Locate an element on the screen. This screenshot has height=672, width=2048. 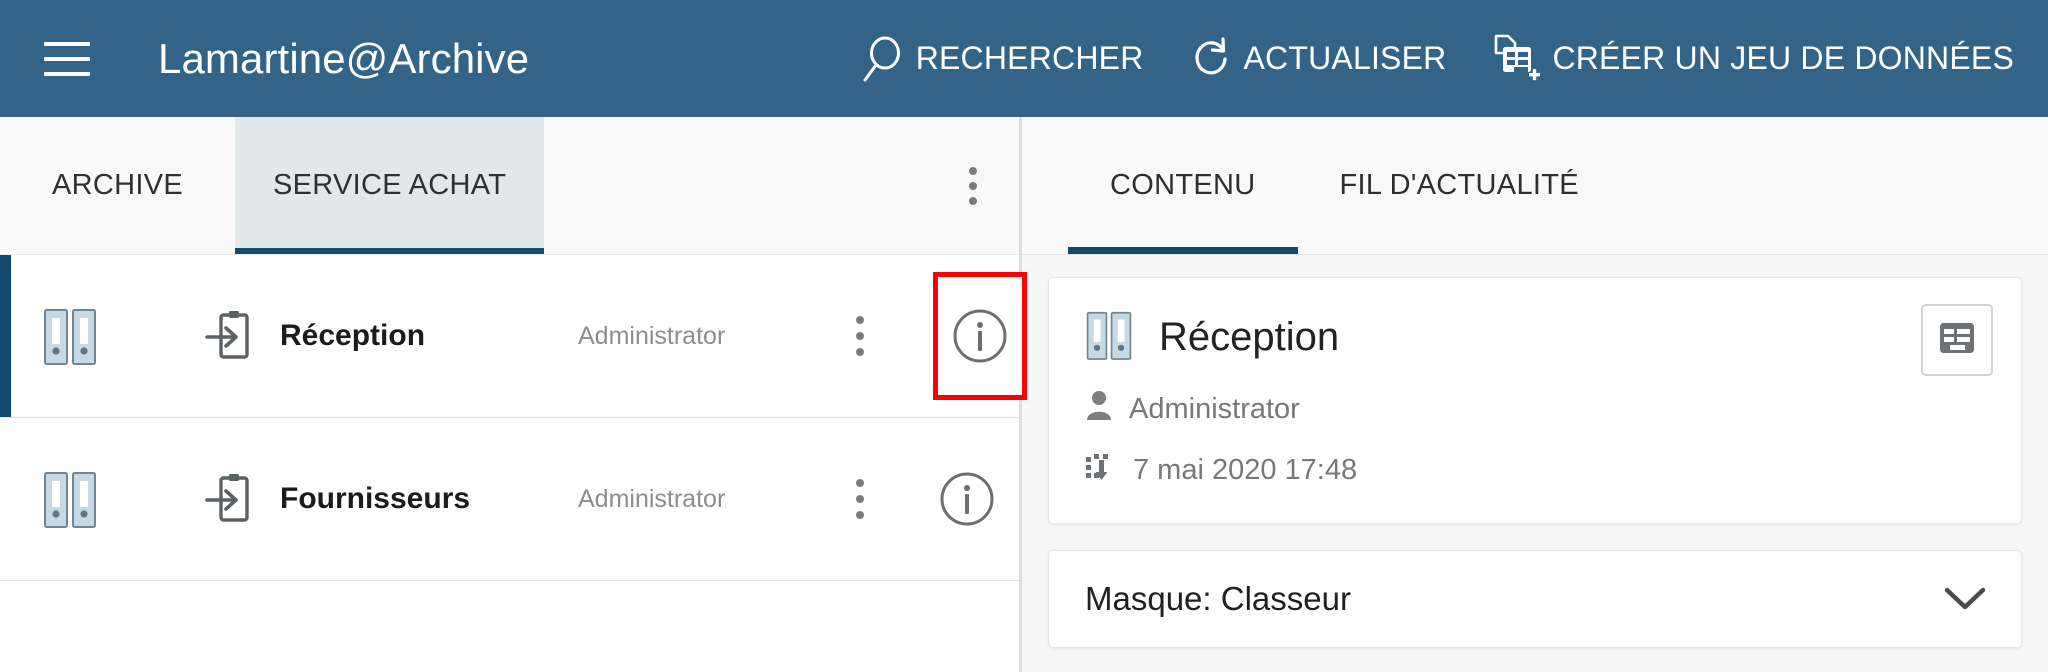
tab-contenu: CONTENU is located at coordinates (1183, 185).